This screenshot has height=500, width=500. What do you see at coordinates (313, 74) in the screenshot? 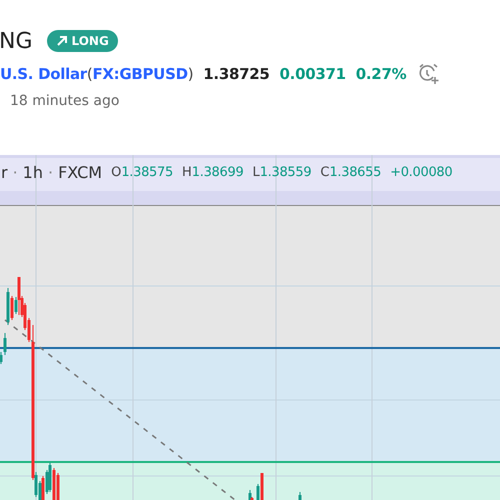
I see `change-text: 0.00371` at bounding box center [313, 74].